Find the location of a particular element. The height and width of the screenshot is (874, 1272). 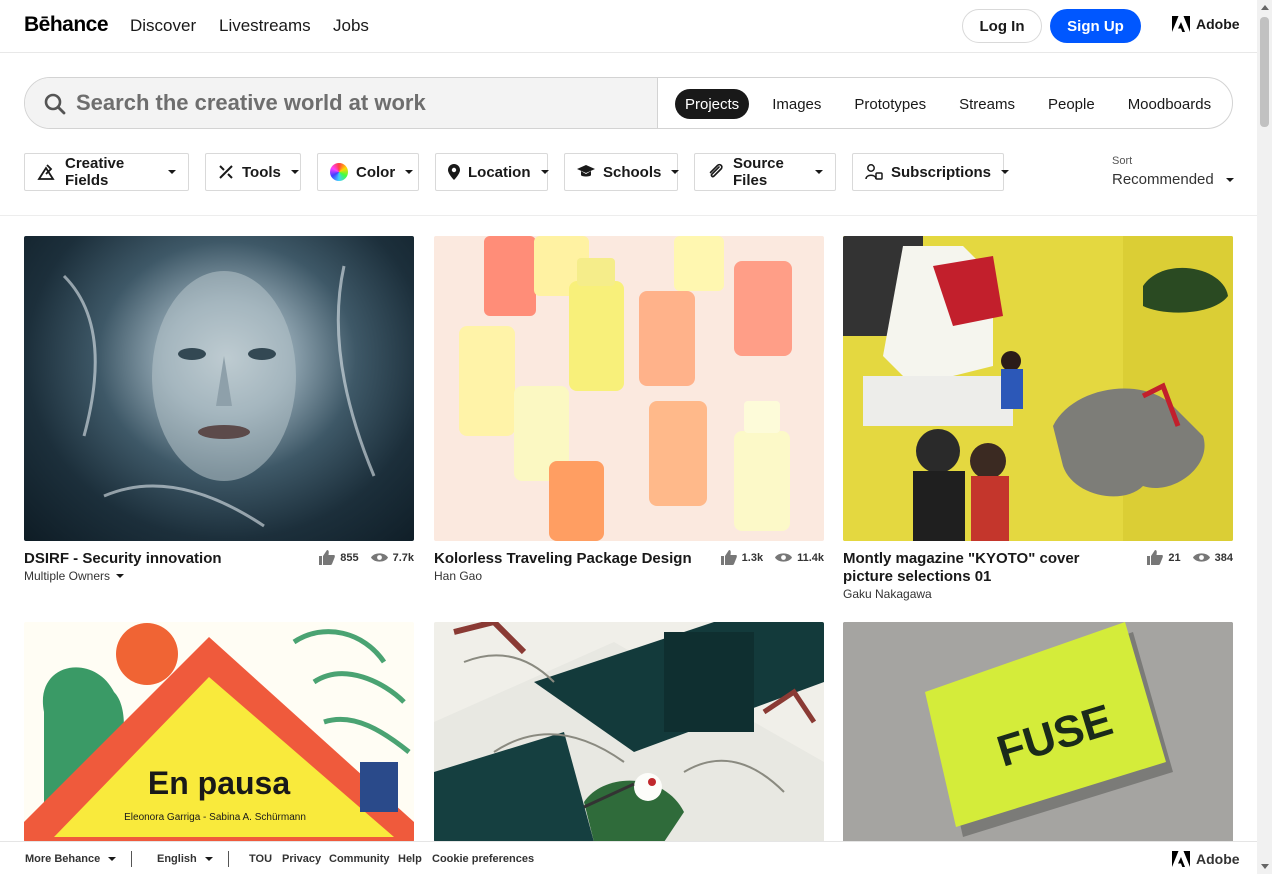

page-scrollbar is located at coordinates (1264, 437).